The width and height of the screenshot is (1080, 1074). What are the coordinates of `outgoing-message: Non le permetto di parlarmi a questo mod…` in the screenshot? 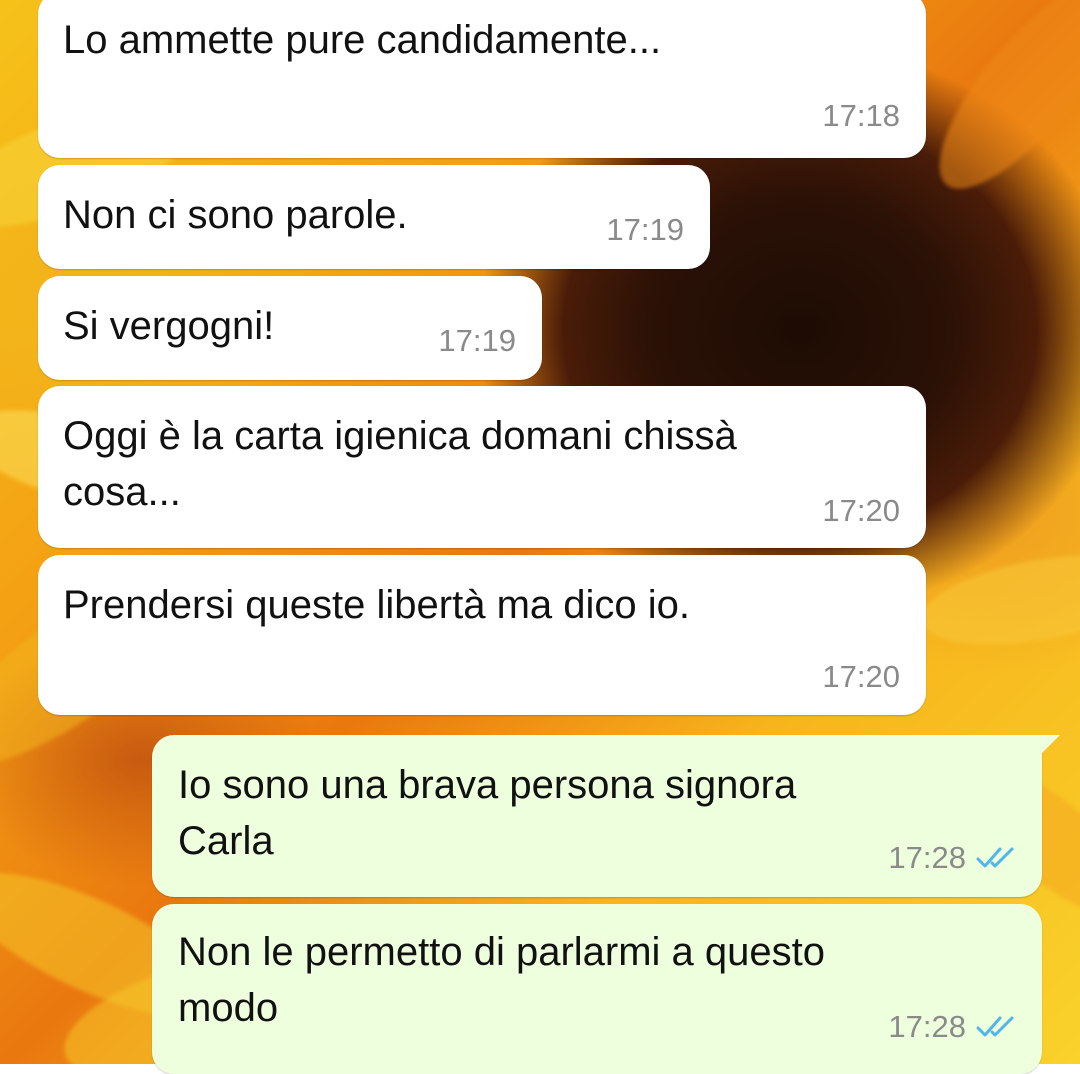 It's located at (597, 989).